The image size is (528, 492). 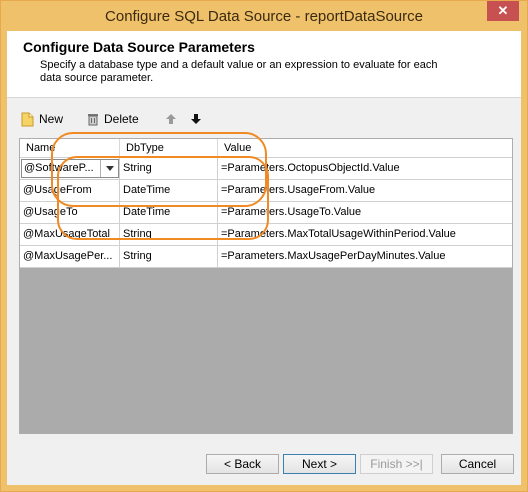 I want to click on new-button-label: New, so click(x=51, y=119).